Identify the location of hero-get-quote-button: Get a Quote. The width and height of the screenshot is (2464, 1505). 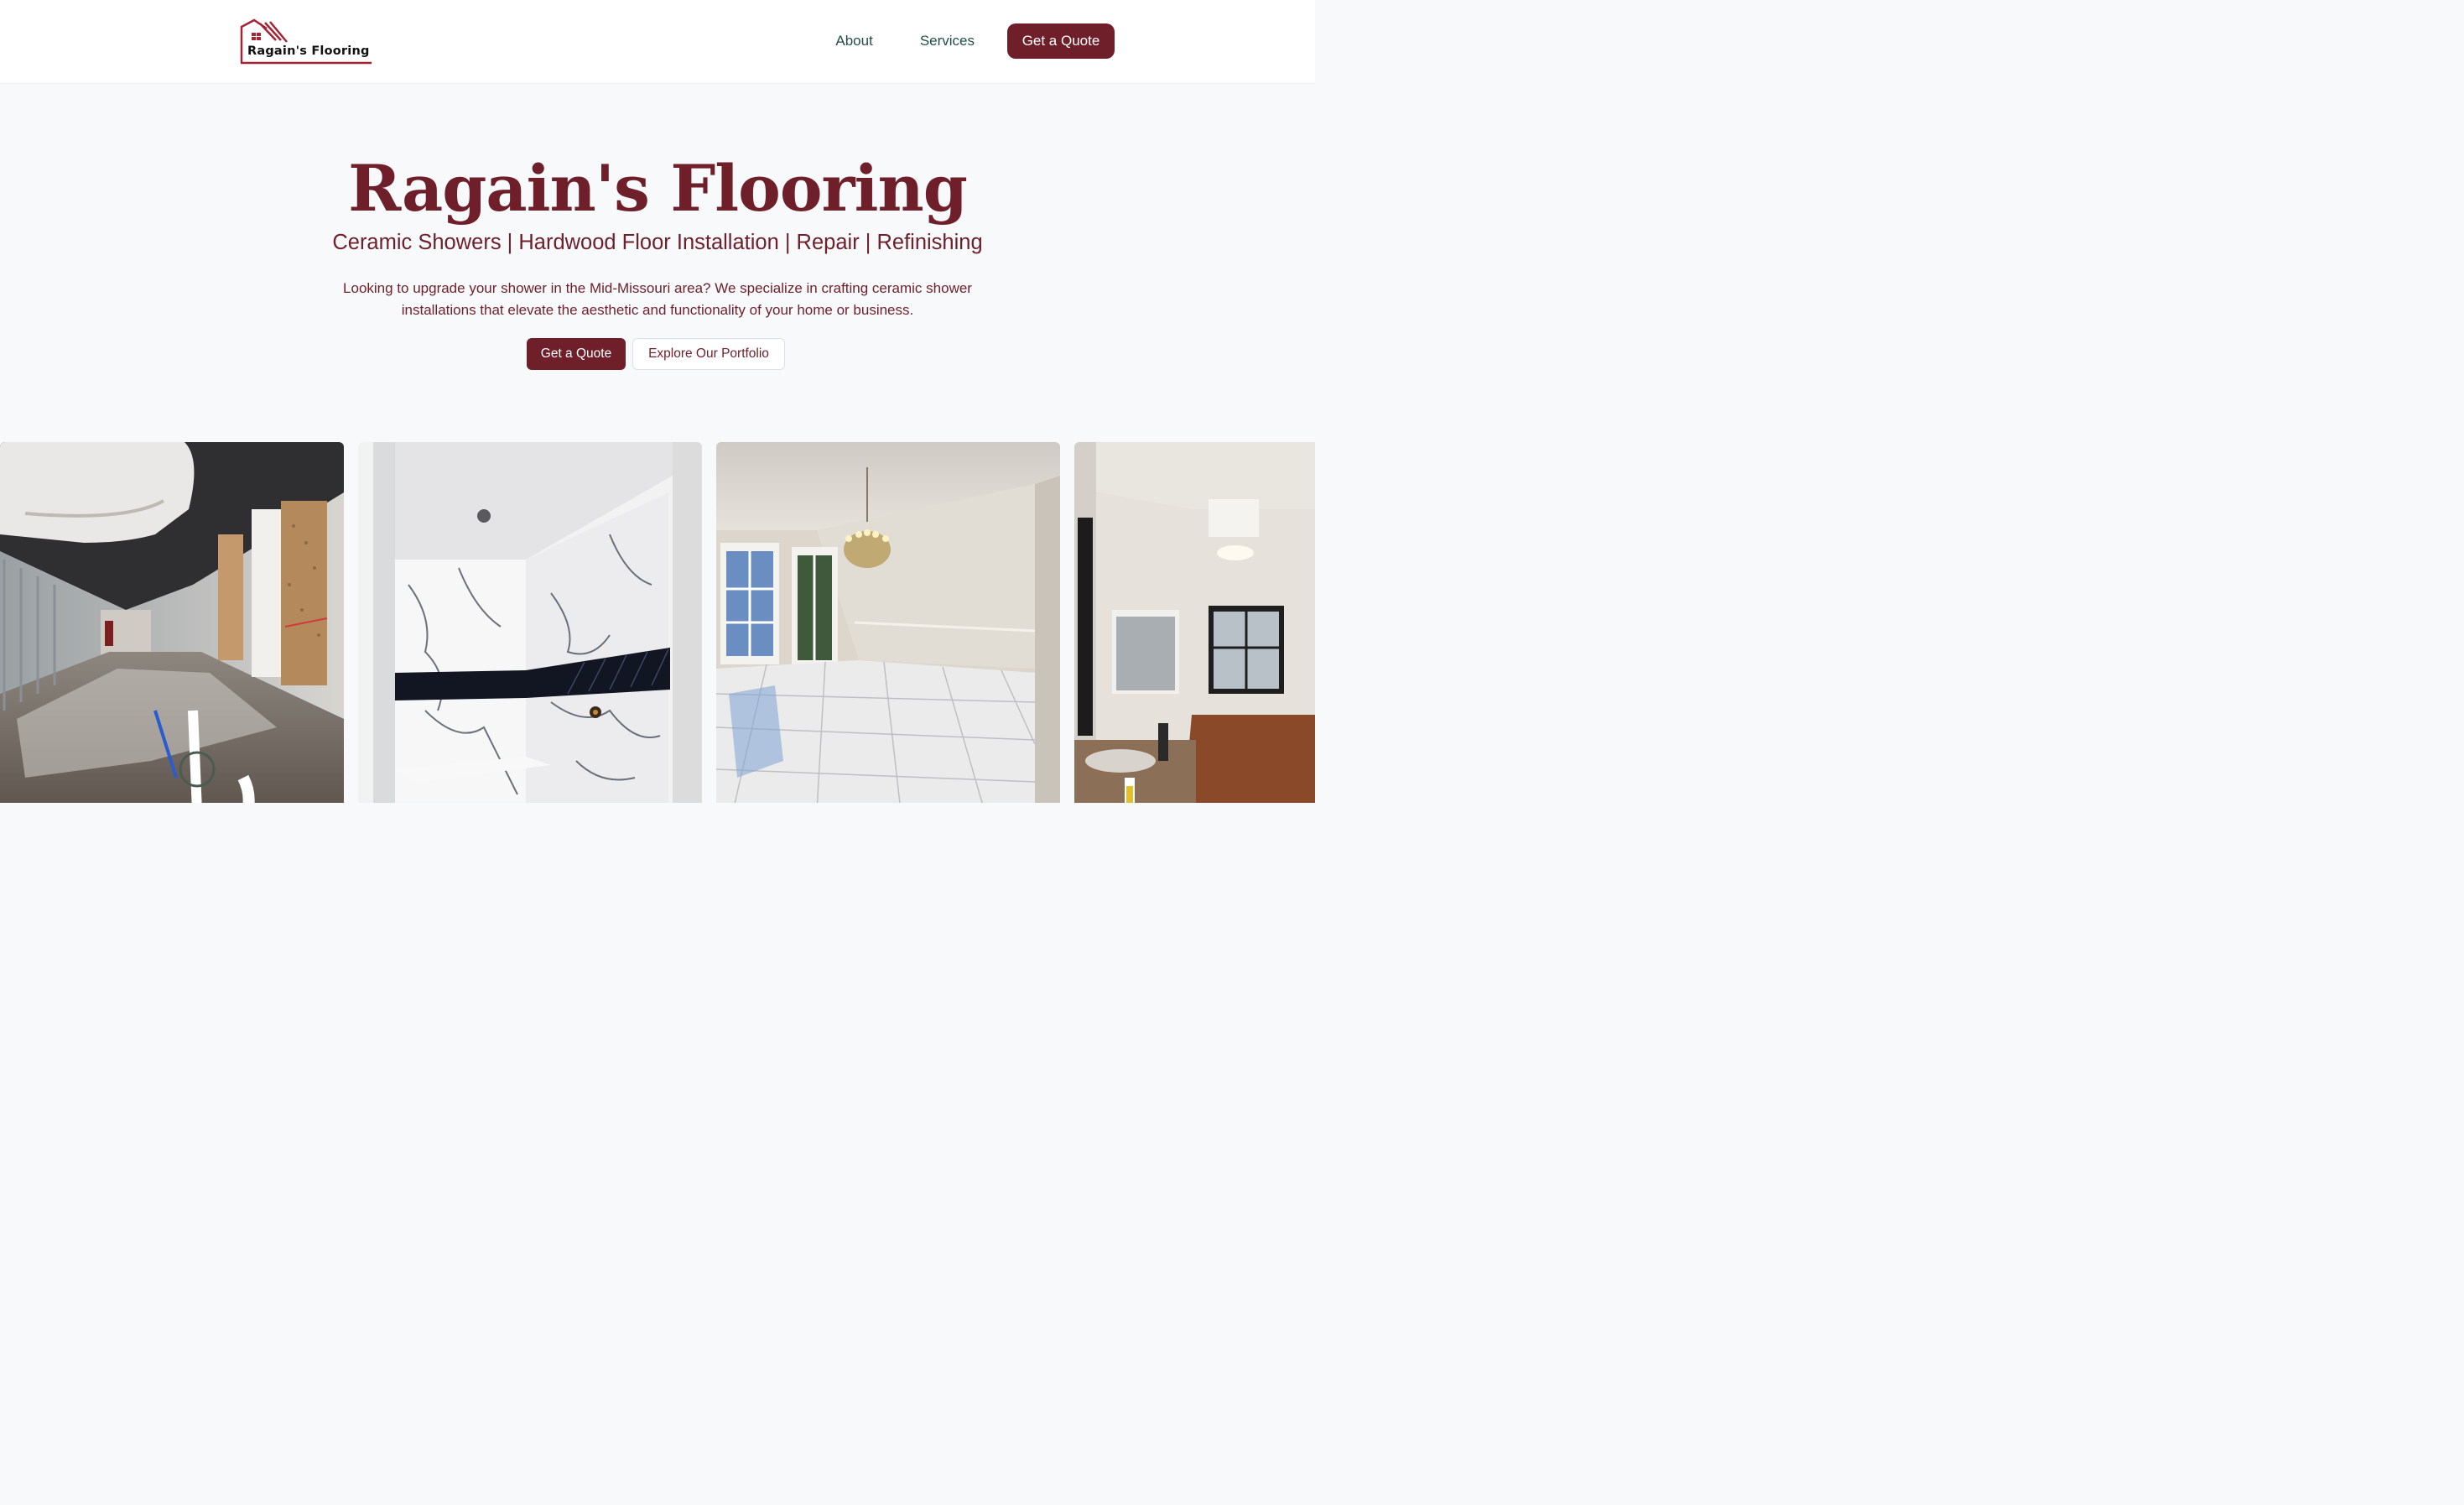
(576, 354).